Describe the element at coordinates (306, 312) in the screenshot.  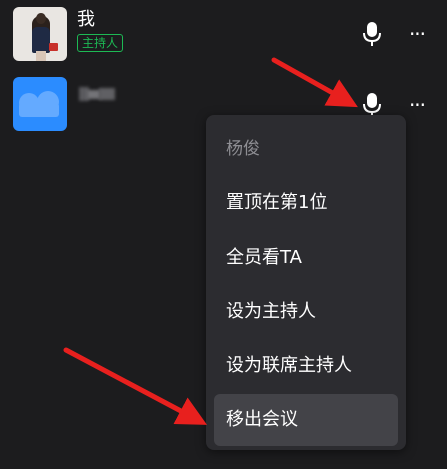
I see `menu-item-make-host: 设为主持人` at that location.